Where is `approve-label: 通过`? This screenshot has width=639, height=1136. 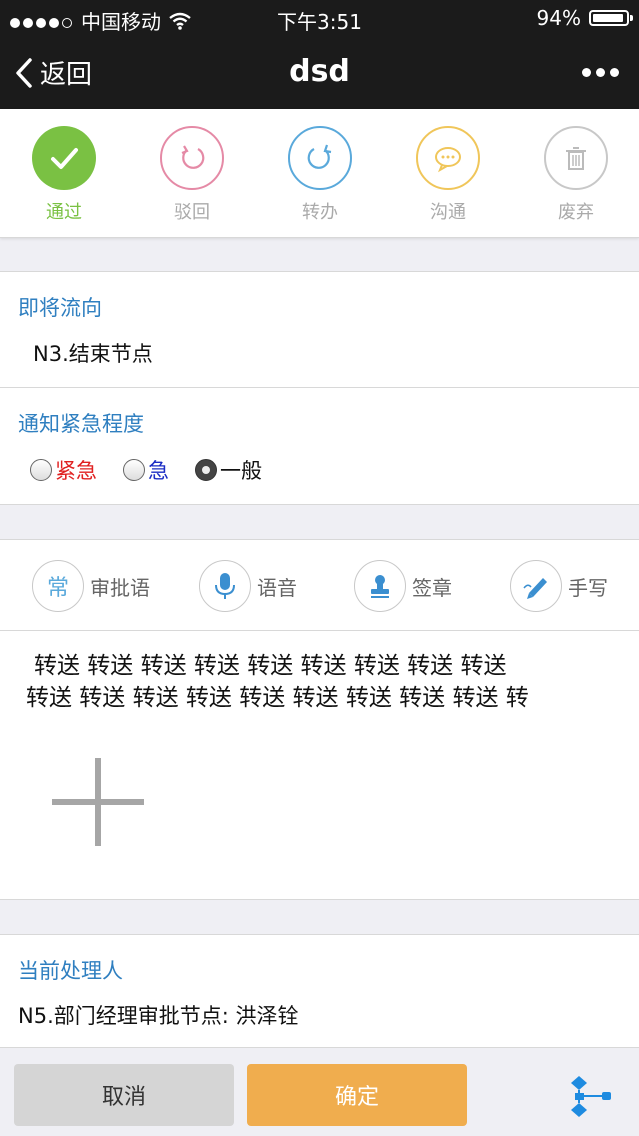 approve-label: 通过 is located at coordinates (64, 212).